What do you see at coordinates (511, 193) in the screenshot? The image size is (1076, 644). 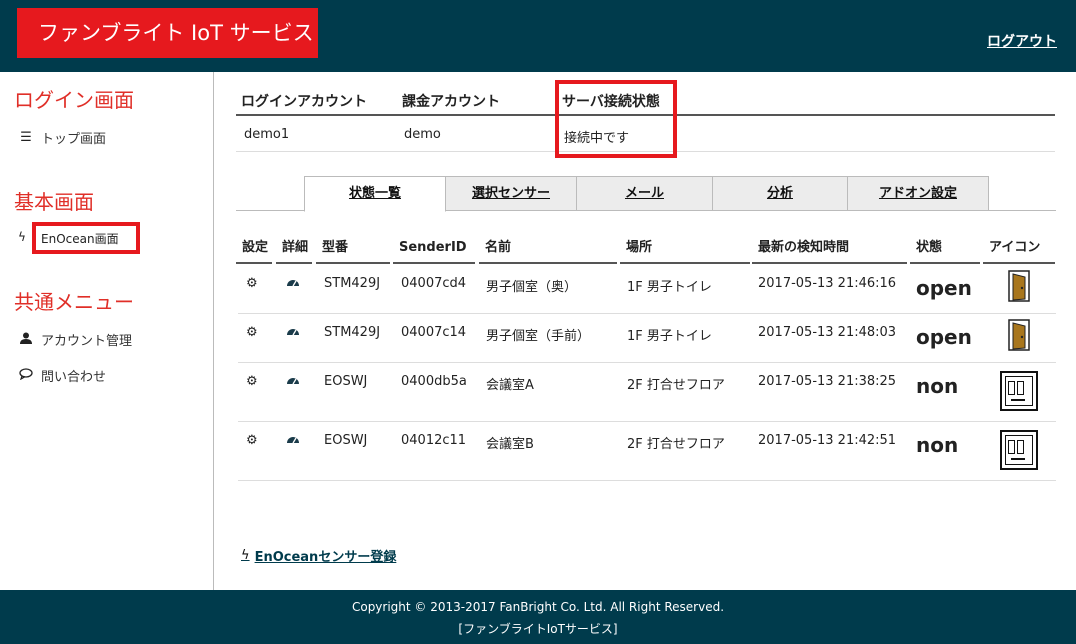 I see `tab-selected-sensor: 選択センサー` at bounding box center [511, 193].